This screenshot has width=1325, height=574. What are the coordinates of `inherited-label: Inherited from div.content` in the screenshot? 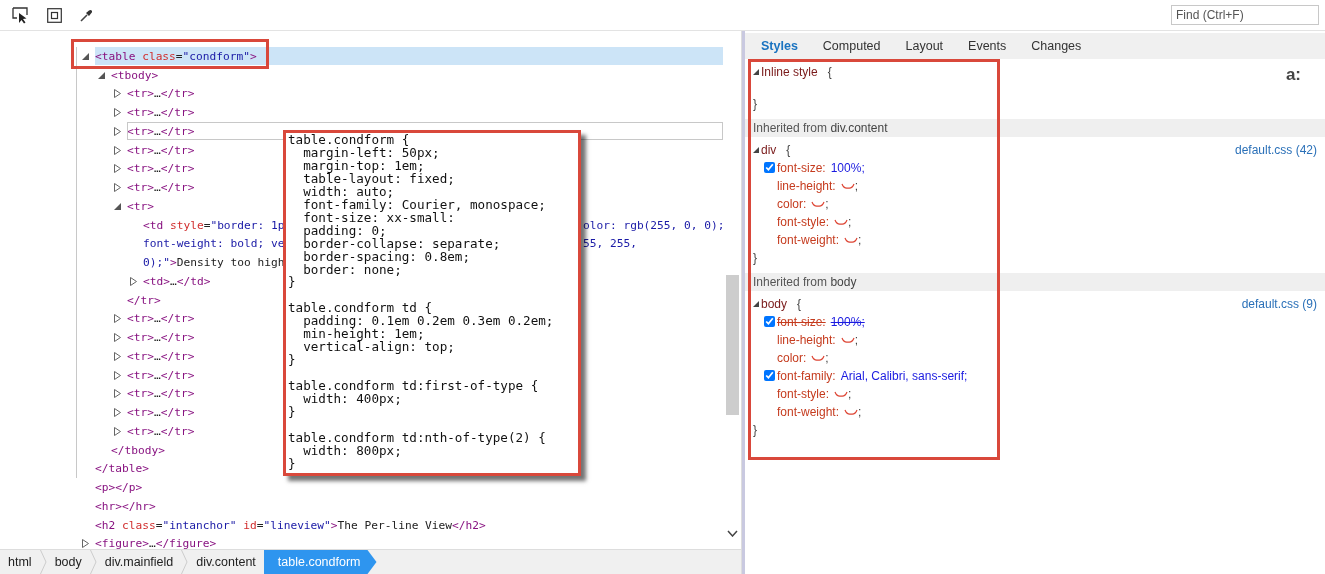 It's located at (1035, 128).